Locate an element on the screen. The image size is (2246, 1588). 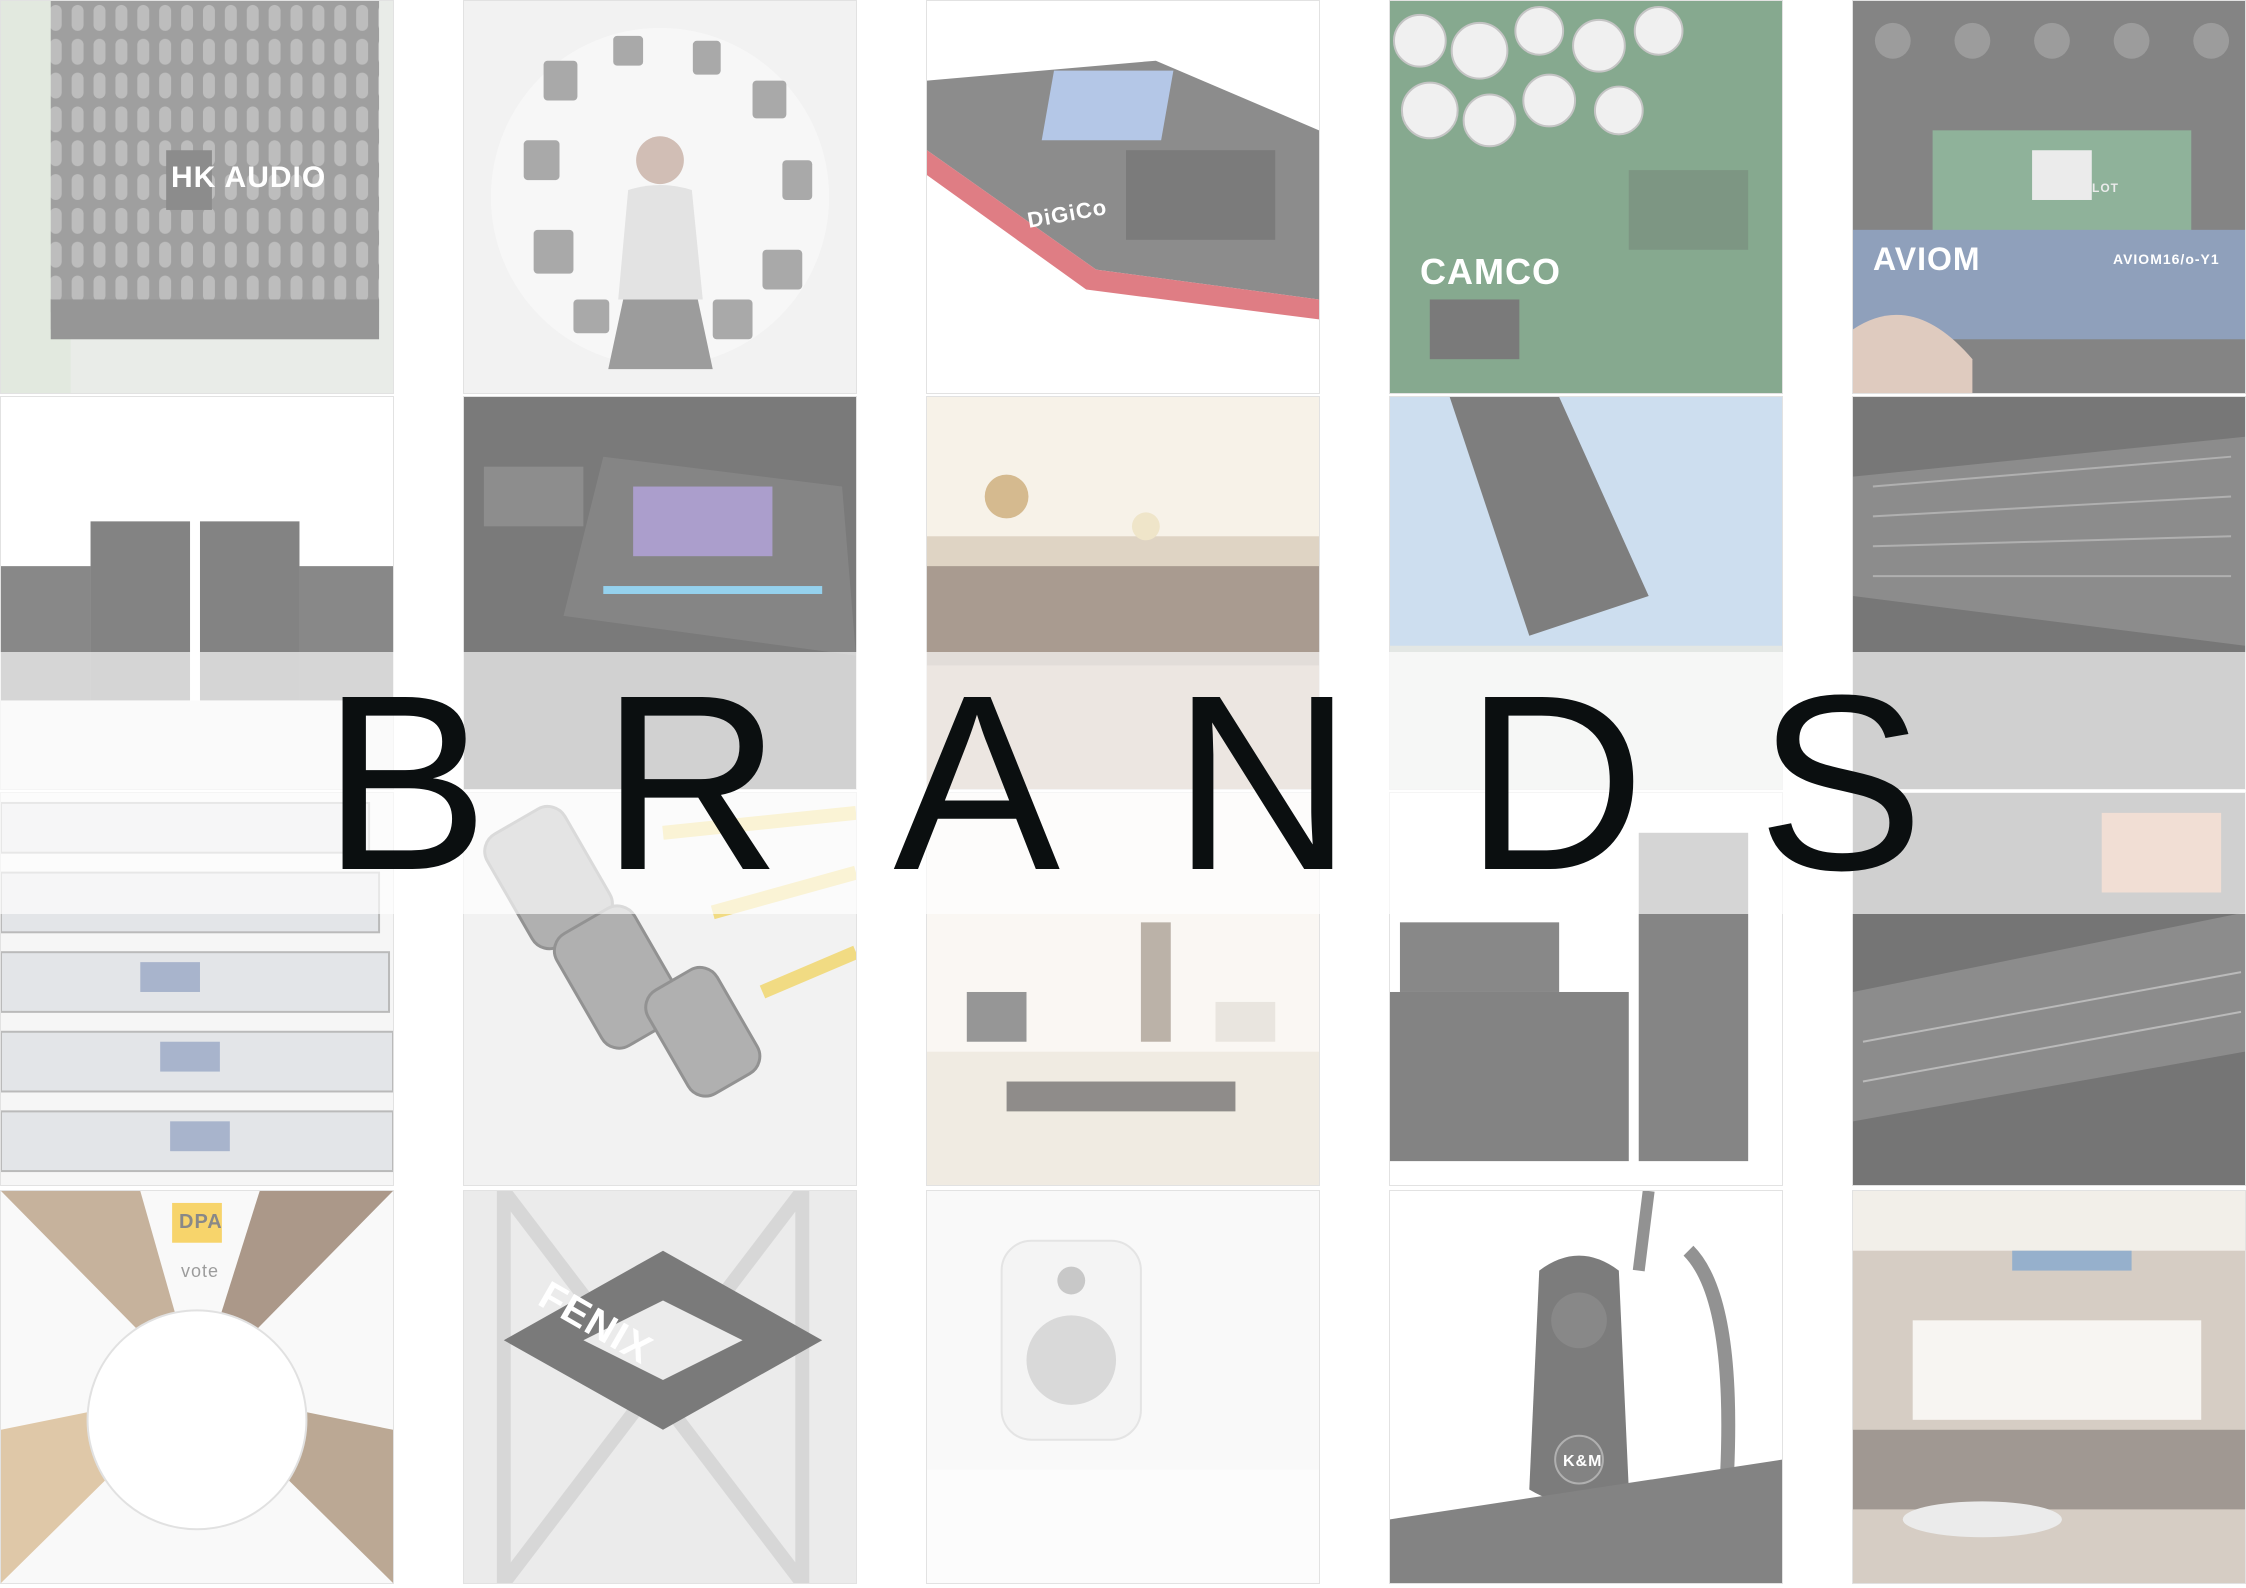
tile-km-mic-clamp: K&M is located at coordinates (1586, 1387).